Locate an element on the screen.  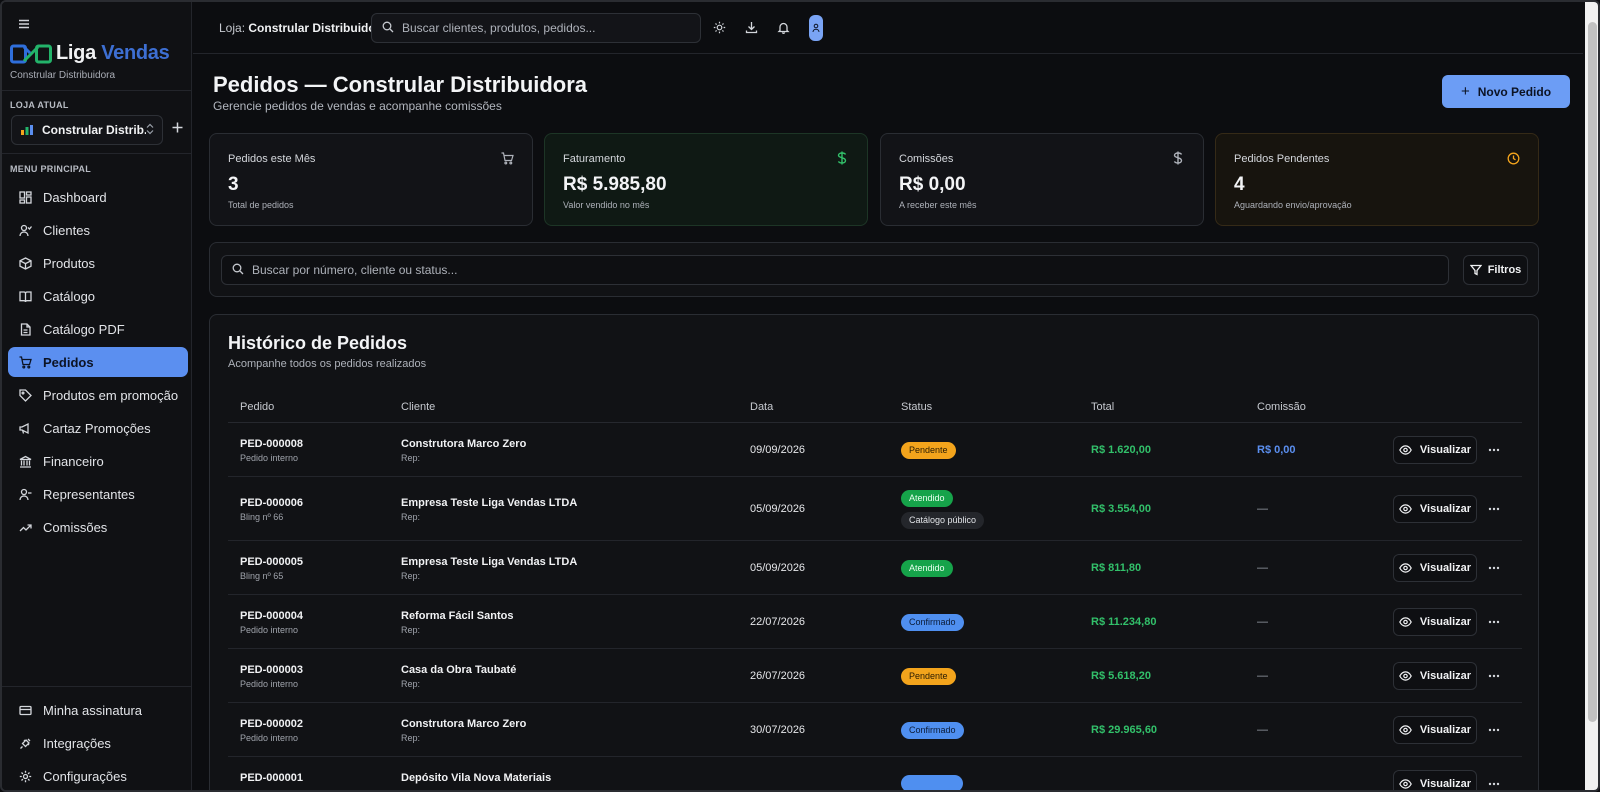
global-search is located at coordinates (536, 28).